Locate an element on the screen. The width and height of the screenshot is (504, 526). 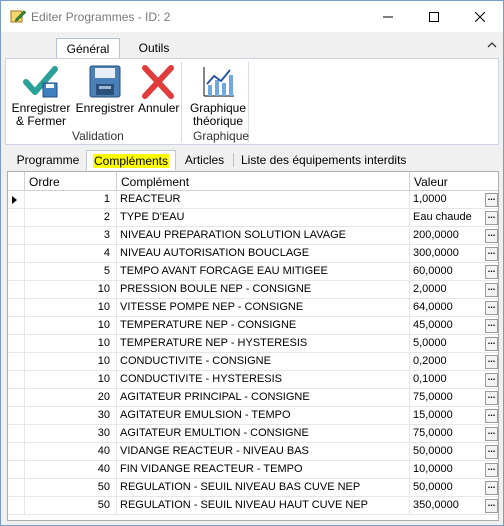
cell-valeur: 60,0000 is located at coordinates (446, 271).